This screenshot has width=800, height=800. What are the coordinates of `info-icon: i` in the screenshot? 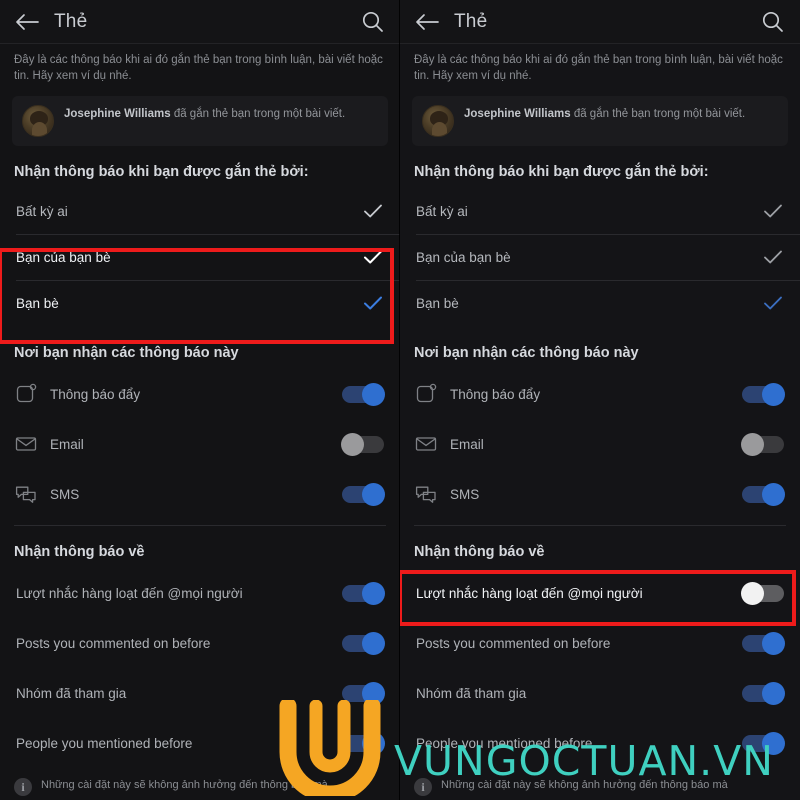 It's located at (23, 787).